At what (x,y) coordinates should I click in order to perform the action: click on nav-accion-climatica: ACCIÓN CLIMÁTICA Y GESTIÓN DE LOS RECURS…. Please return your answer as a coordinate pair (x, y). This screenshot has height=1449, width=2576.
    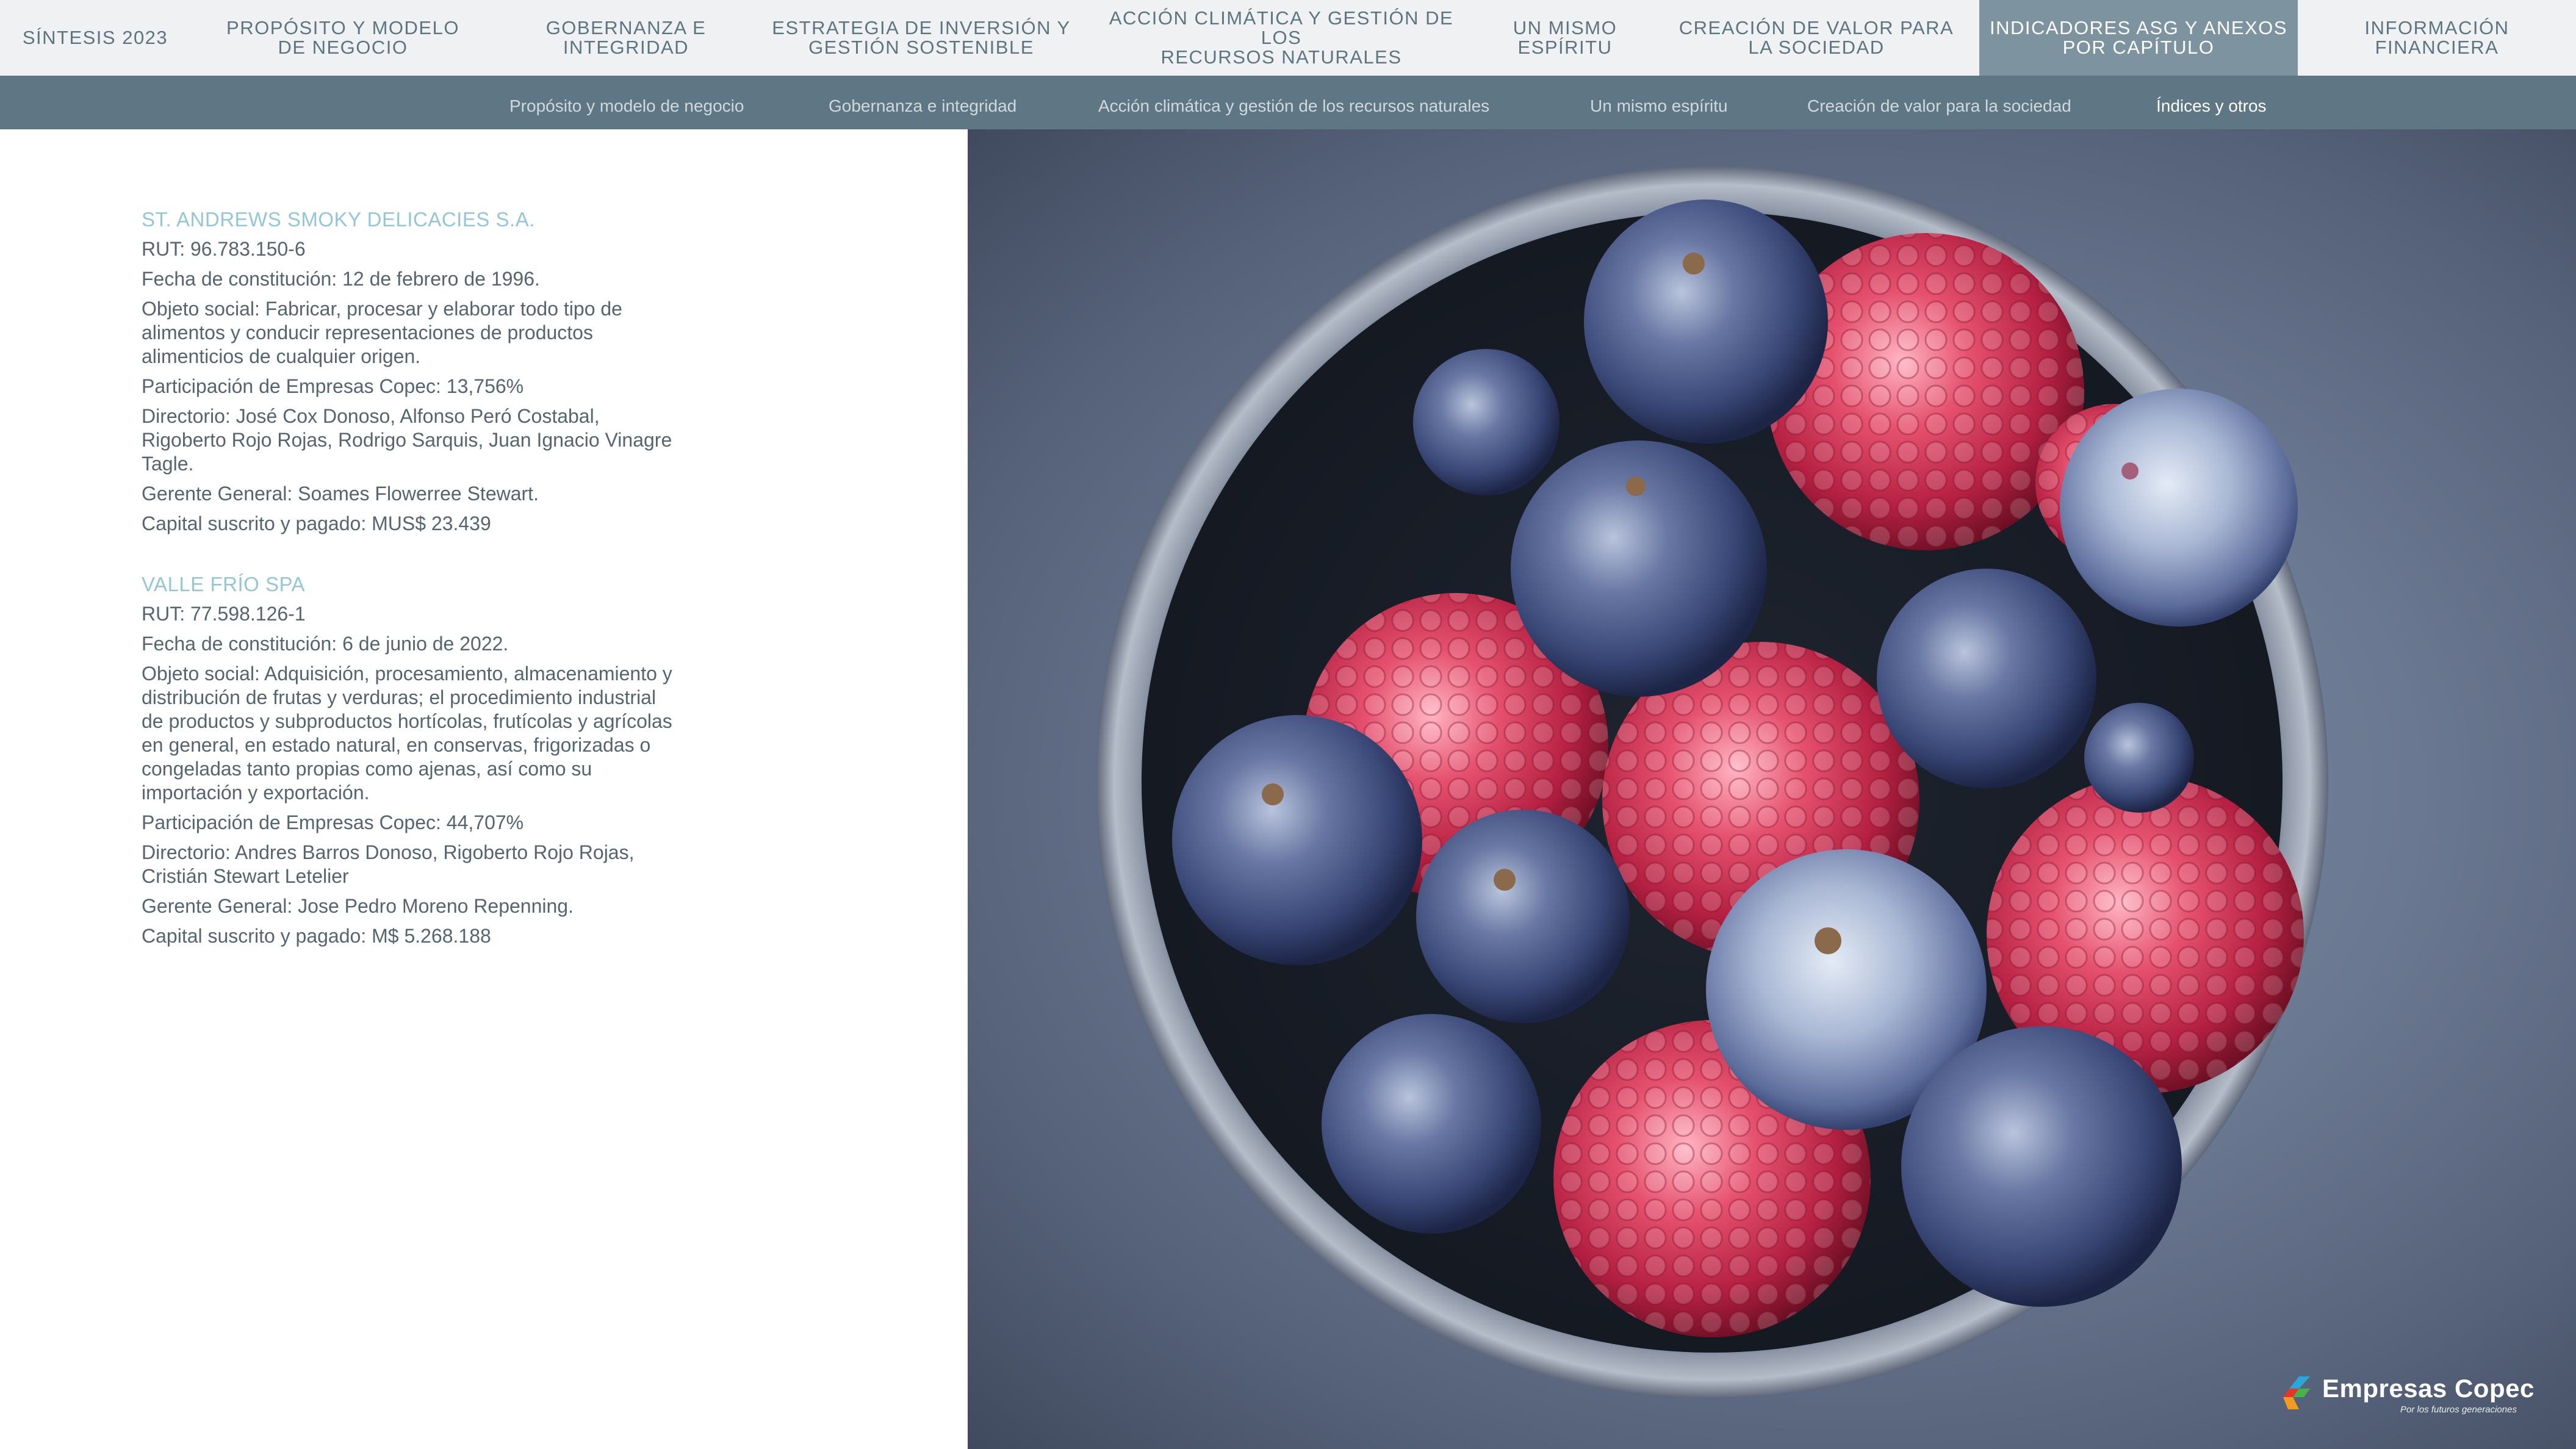
    Looking at the image, I should click on (1281, 38).